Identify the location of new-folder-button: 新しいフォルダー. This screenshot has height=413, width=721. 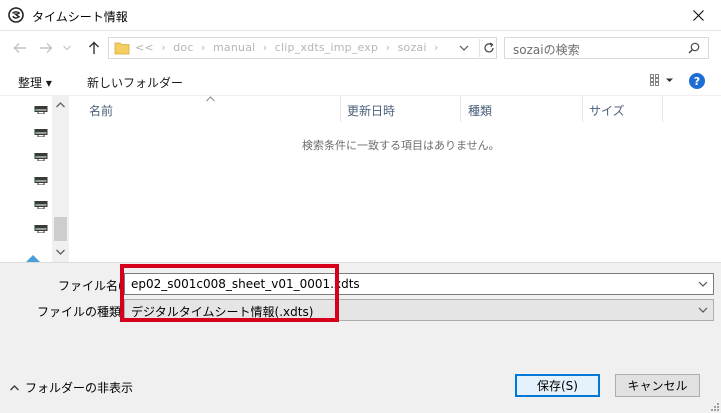
(135, 82).